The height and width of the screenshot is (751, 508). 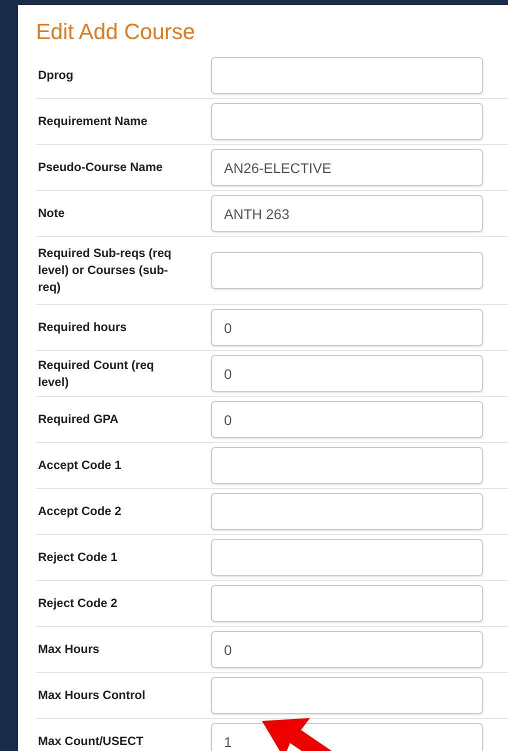 I want to click on field-label: Reject Code 1, so click(x=77, y=557).